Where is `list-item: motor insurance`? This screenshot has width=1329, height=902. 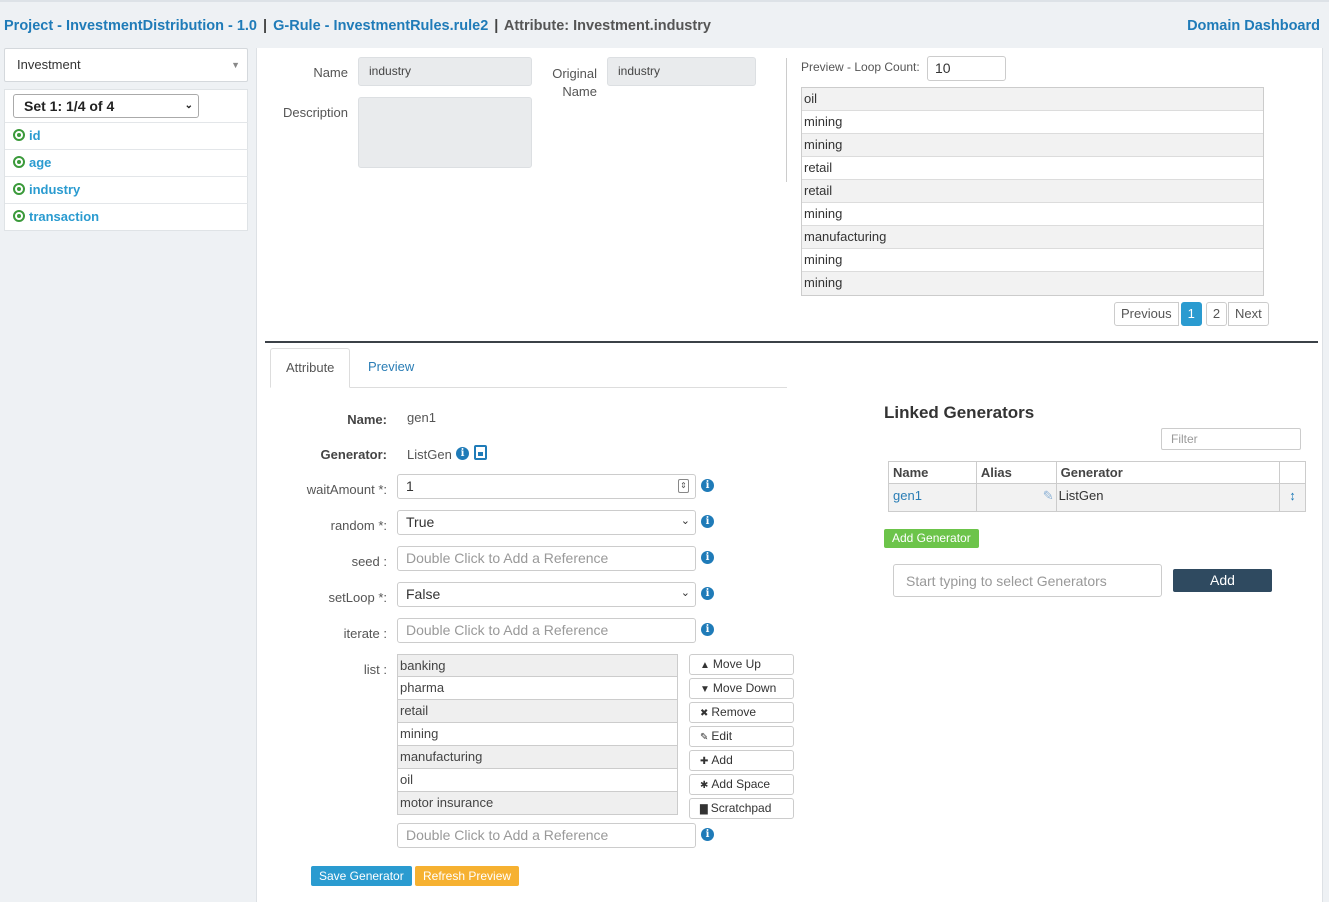
list-item: motor insurance is located at coordinates (537, 803).